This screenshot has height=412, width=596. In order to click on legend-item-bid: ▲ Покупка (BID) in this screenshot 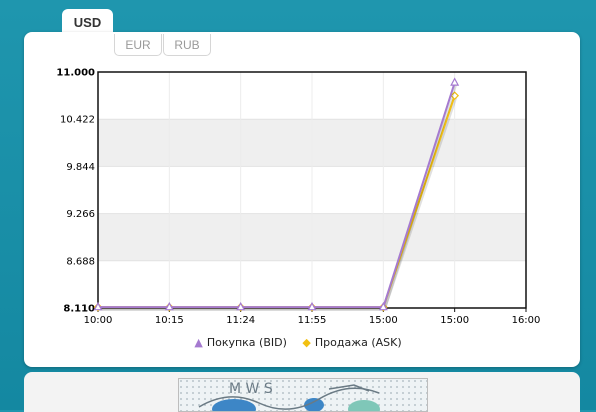, I will do `click(240, 342)`.